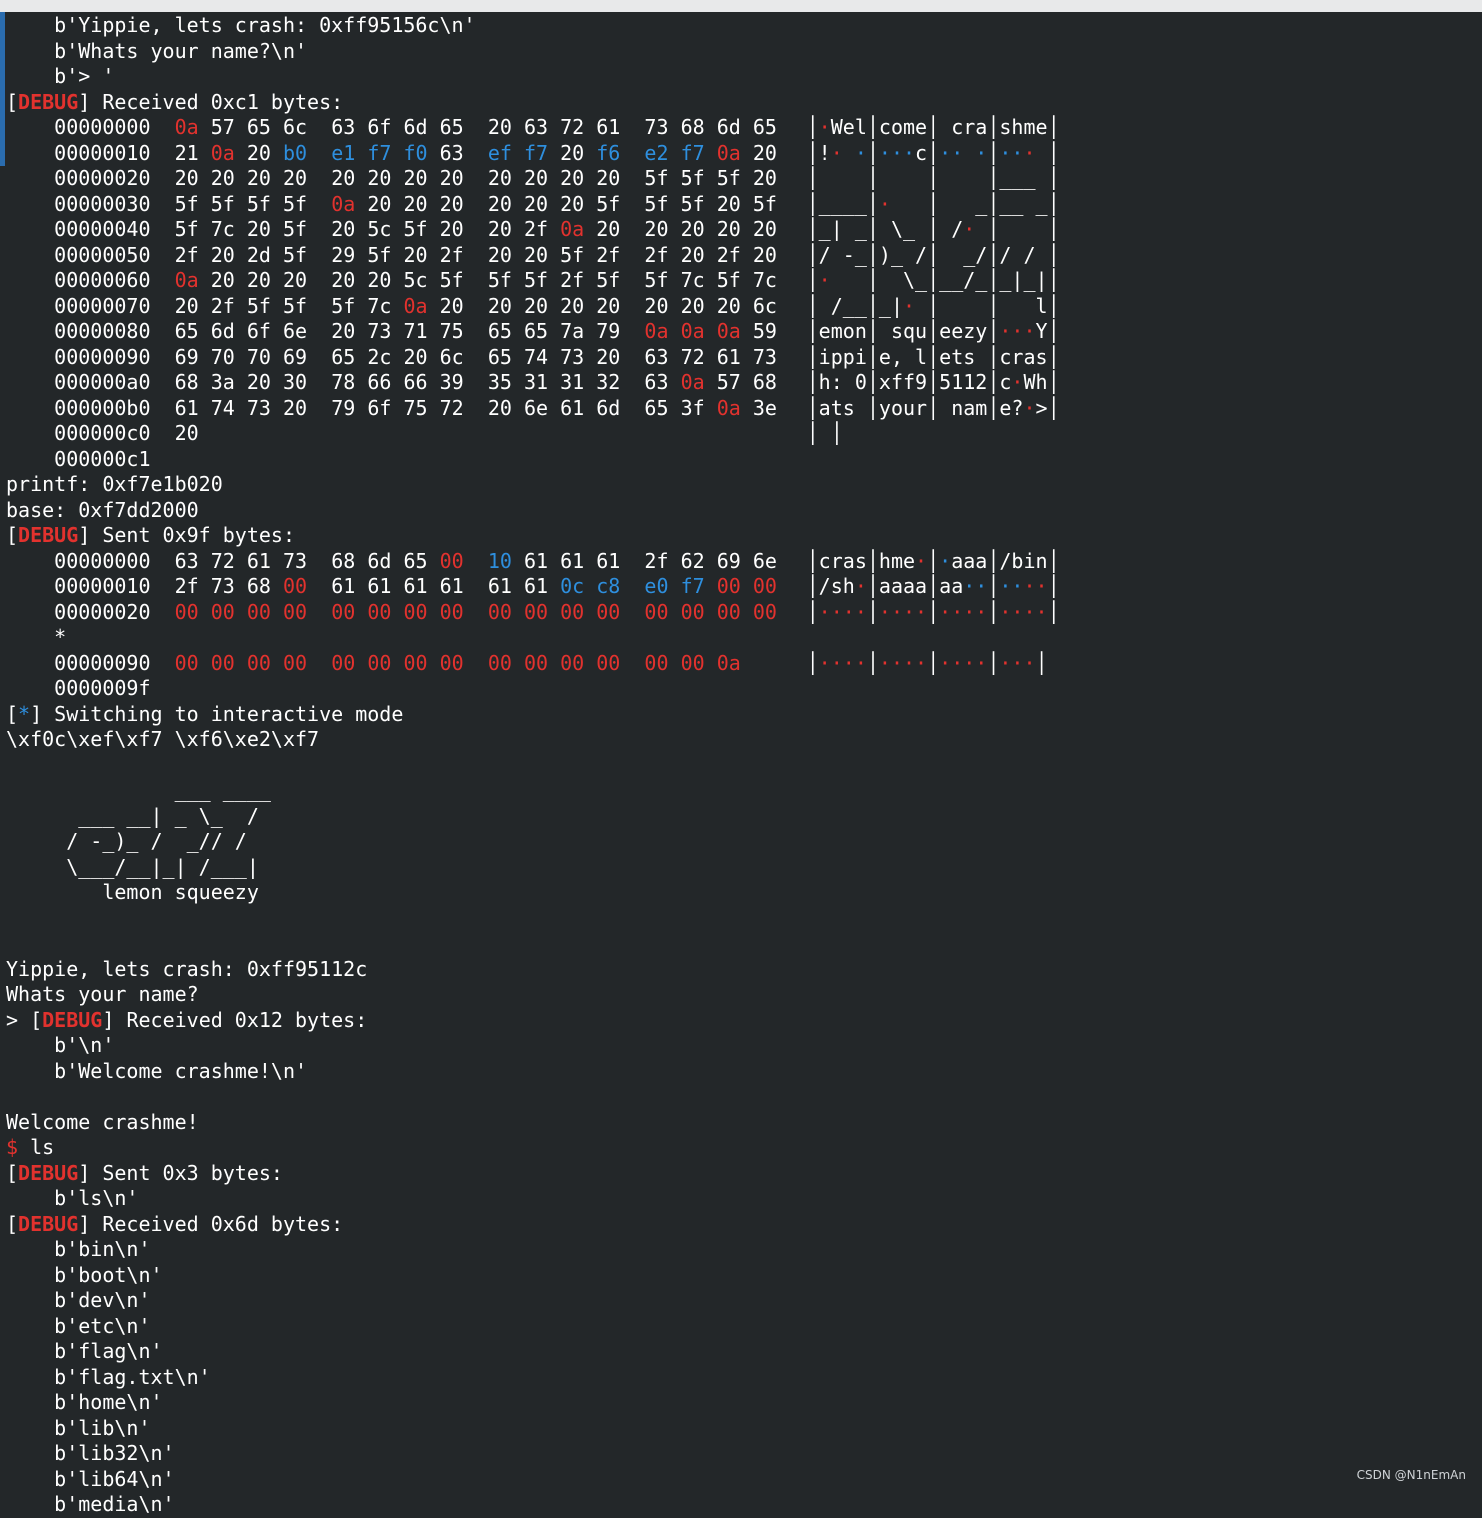 The height and width of the screenshot is (1518, 1482). What do you see at coordinates (764, 331) in the screenshot?
I see `hex-byte: 59` at bounding box center [764, 331].